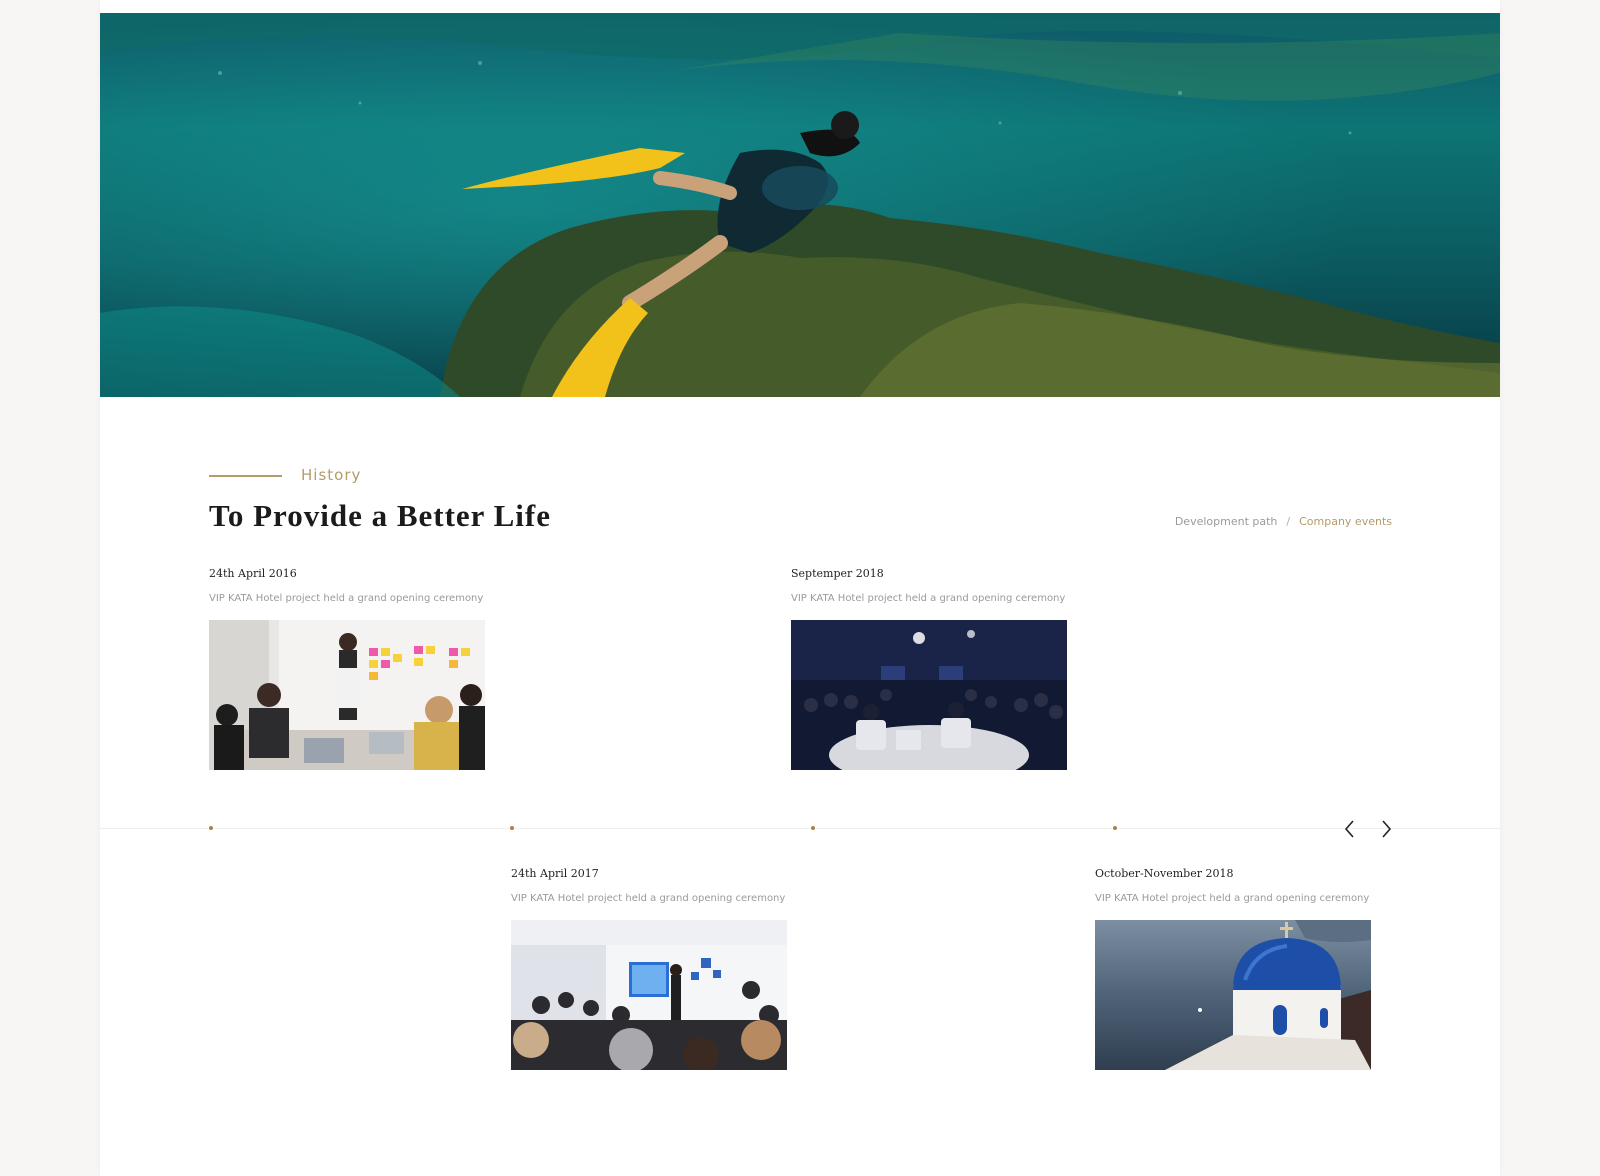  Describe the element at coordinates (800, 828) in the screenshot. I see `timeline-track` at that location.